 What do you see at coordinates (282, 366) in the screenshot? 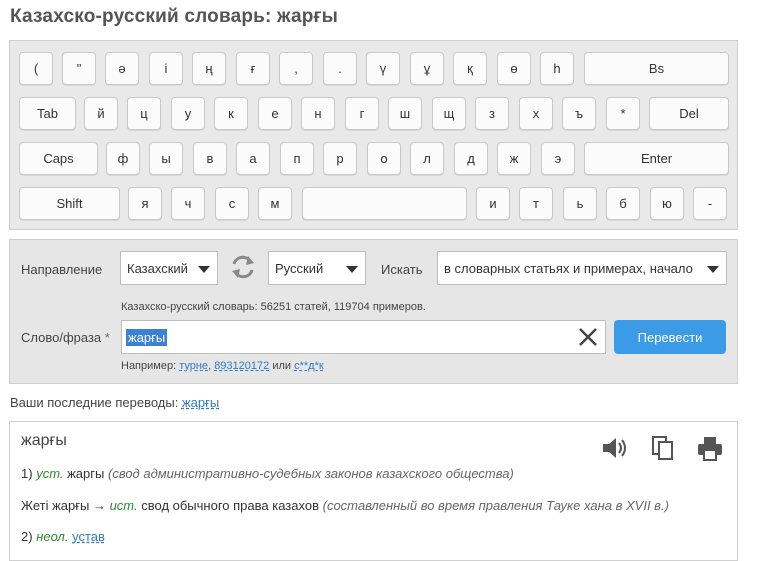
I see `examples-or: или` at bounding box center [282, 366].